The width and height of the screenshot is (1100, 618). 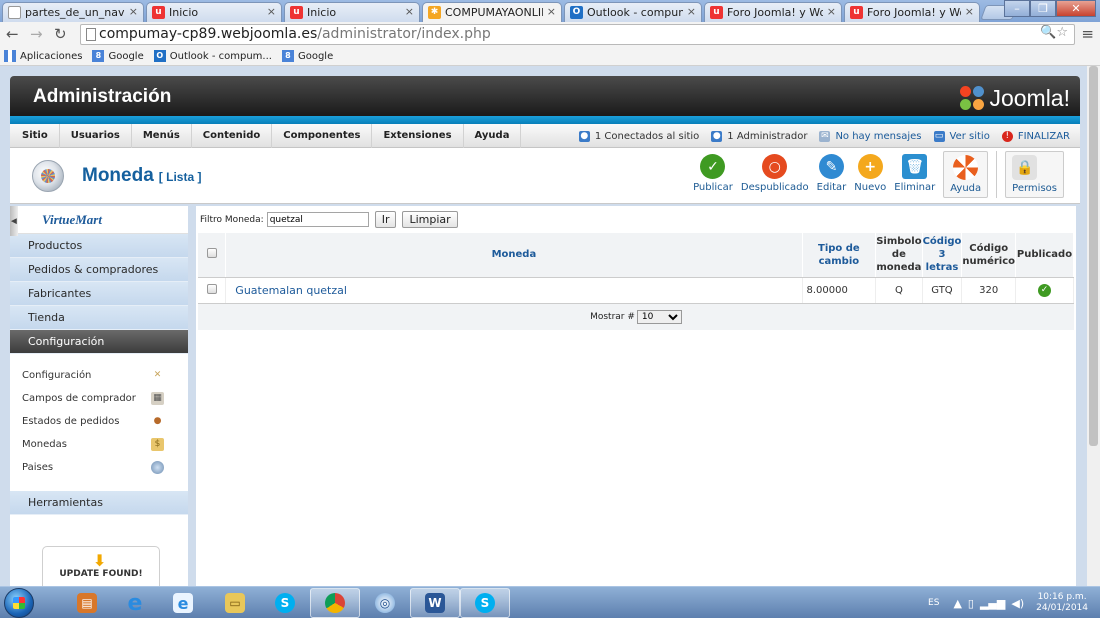 I want to click on logout-link: ! FINALIZAR, so click(x=1035, y=136).